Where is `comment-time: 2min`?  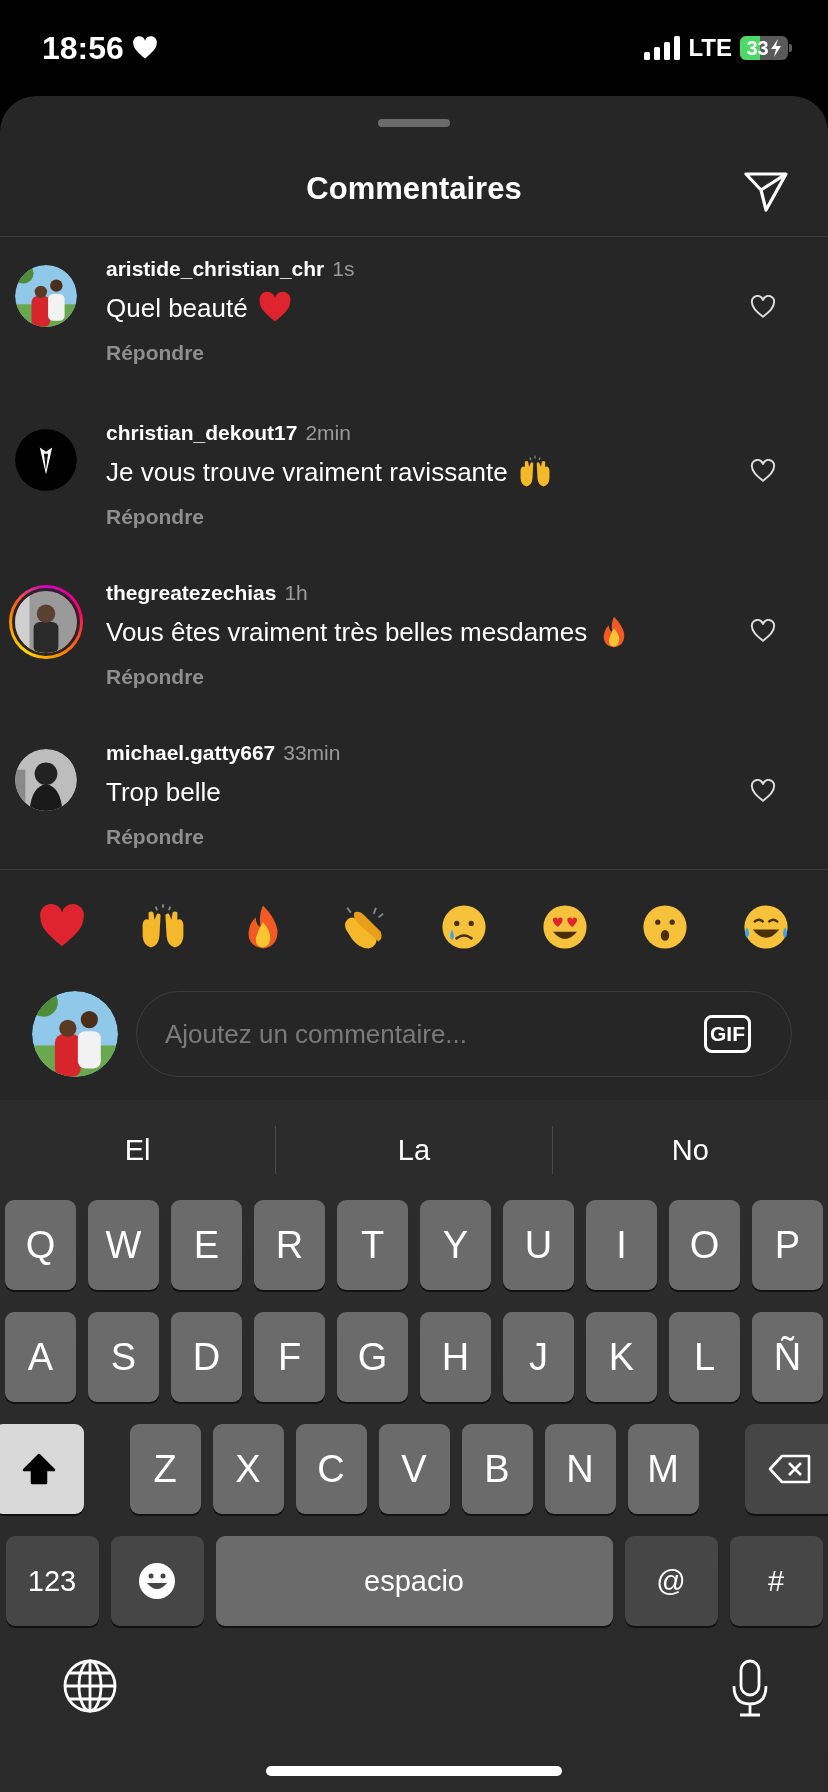 comment-time: 2min is located at coordinates (328, 433).